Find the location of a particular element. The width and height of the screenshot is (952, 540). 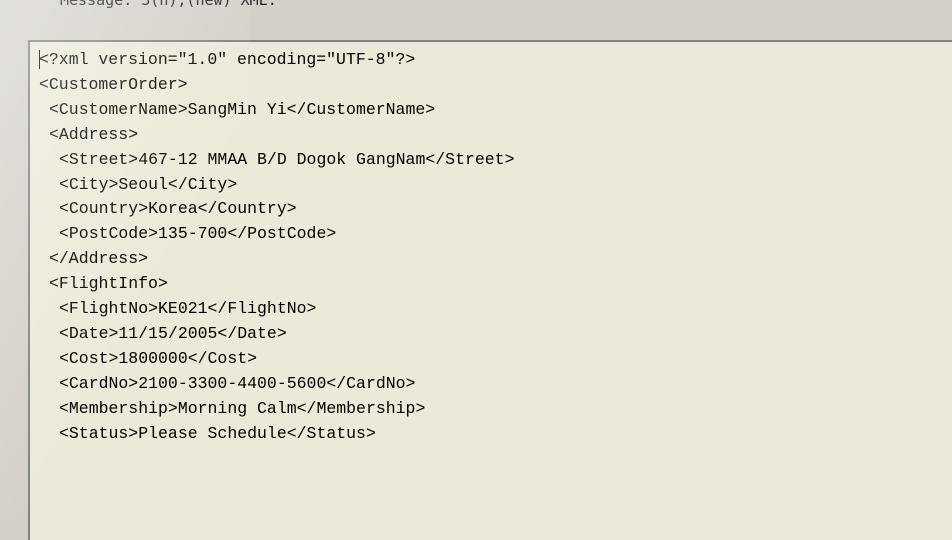

xml-line: <Cost>1800000</Cost> is located at coordinates (158, 358).